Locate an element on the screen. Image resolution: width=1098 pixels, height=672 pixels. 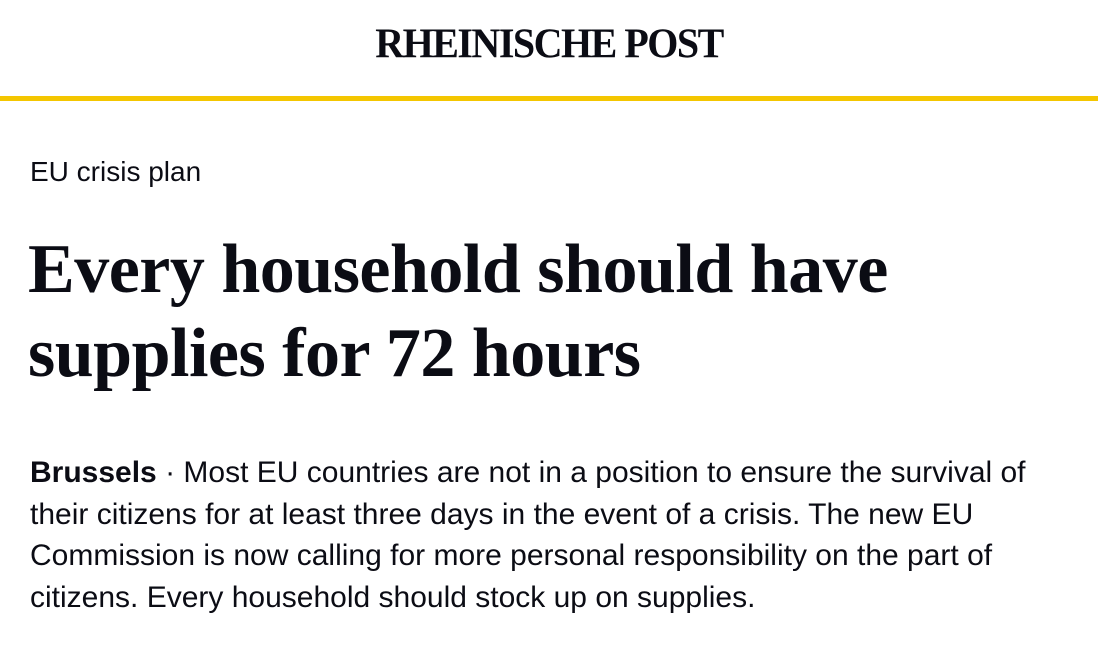
masthead: RHEINISCHE POST is located at coordinates (549, 48).